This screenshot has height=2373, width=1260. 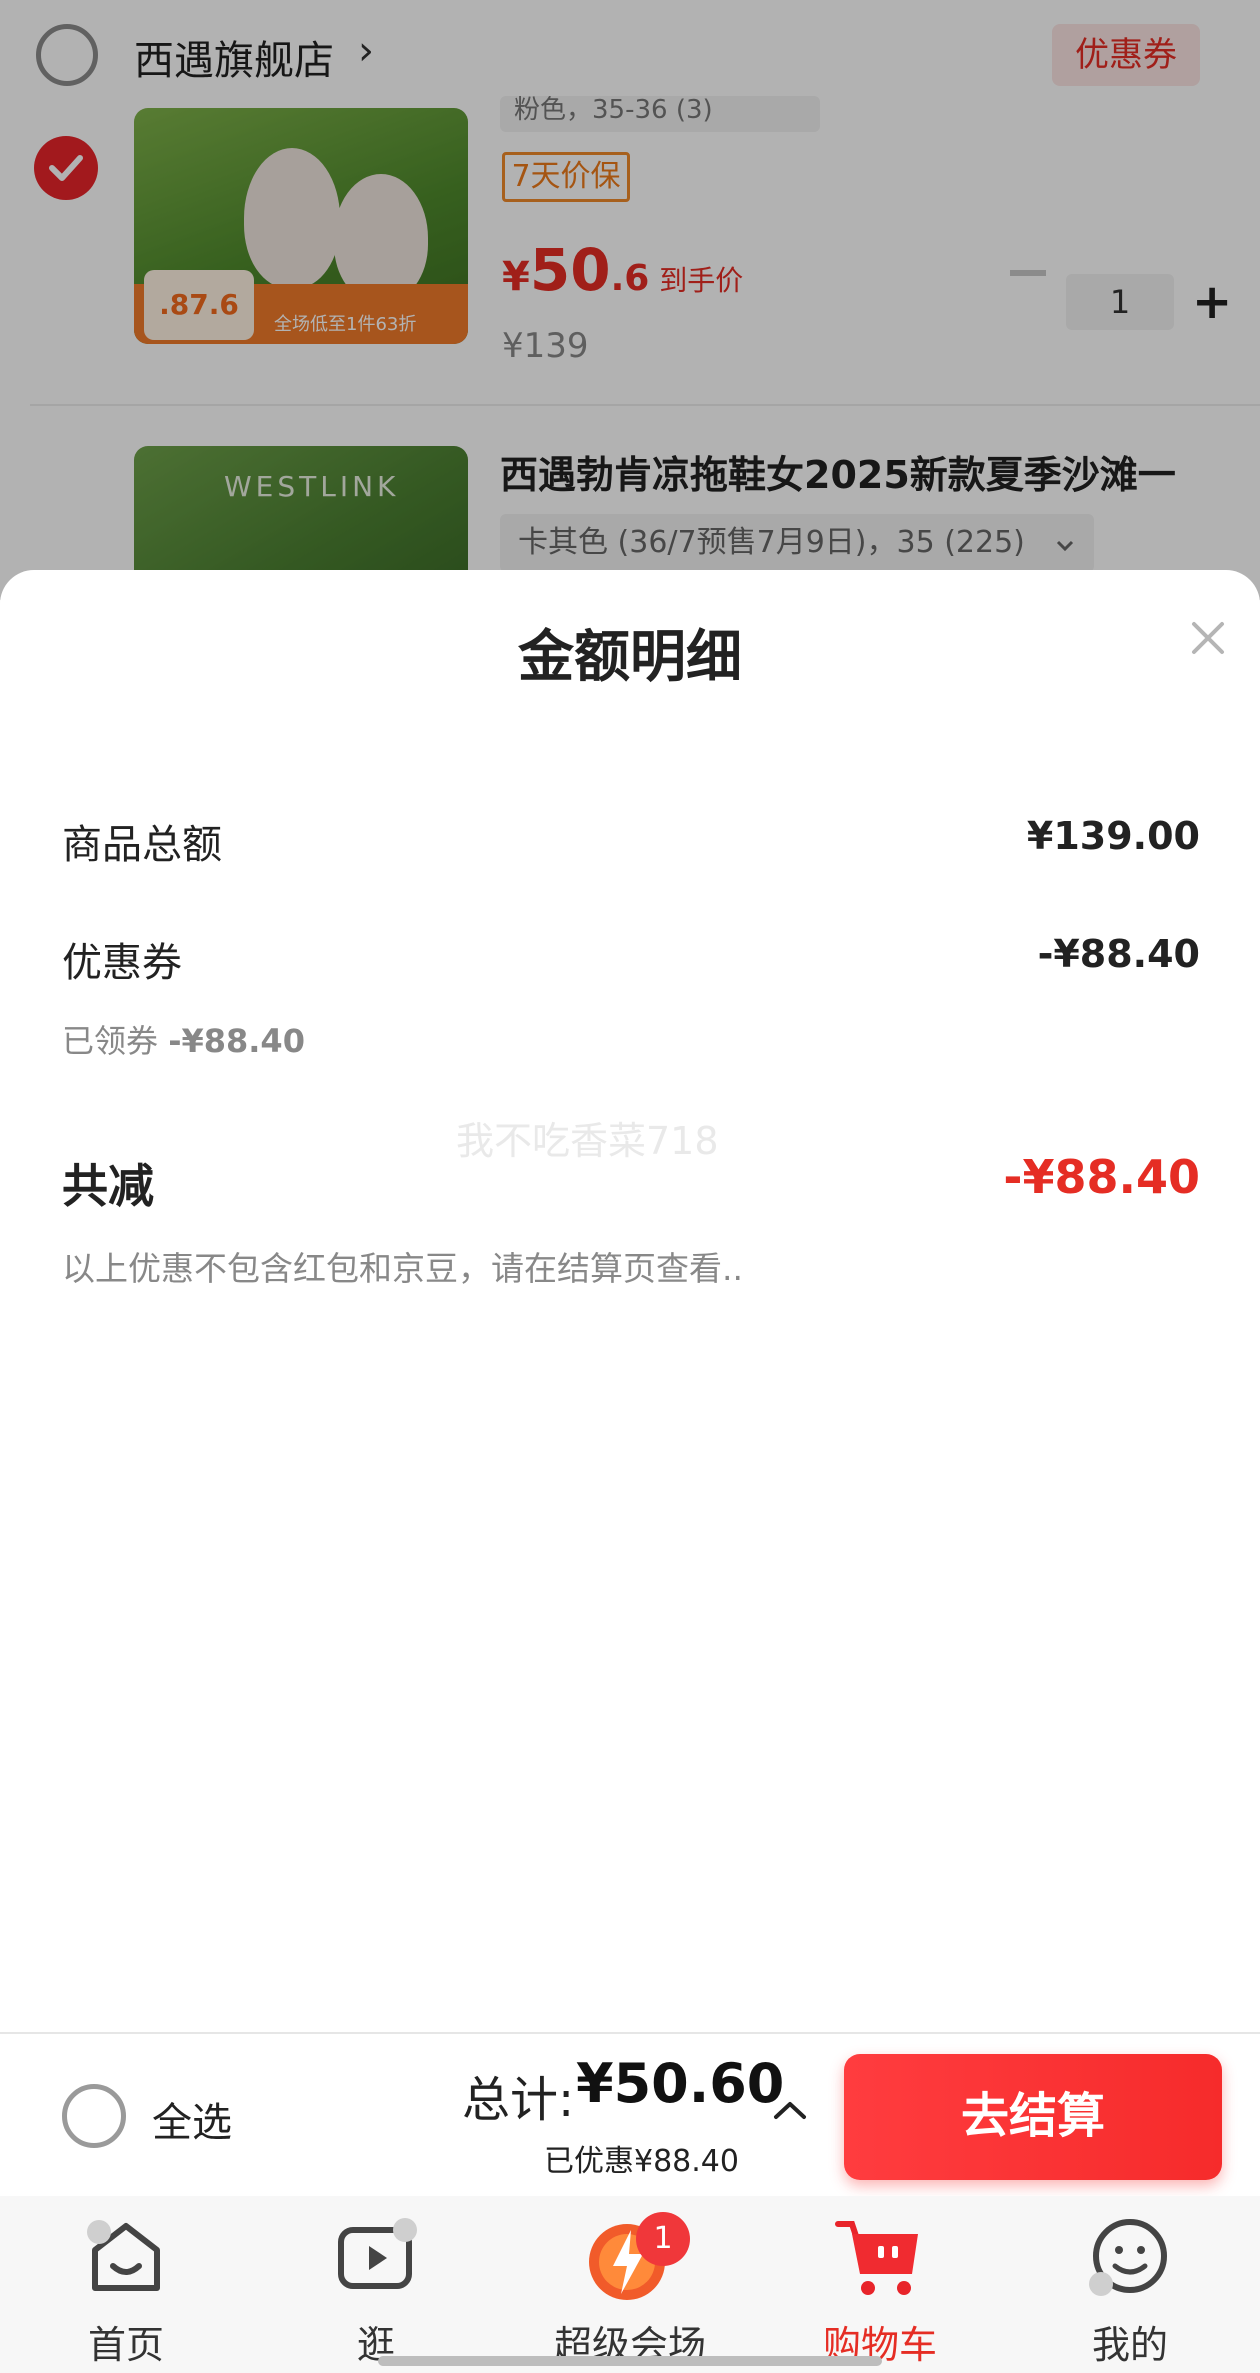 What do you see at coordinates (126, 2291) in the screenshot?
I see `tab-home: 首页` at bounding box center [126, 2291].